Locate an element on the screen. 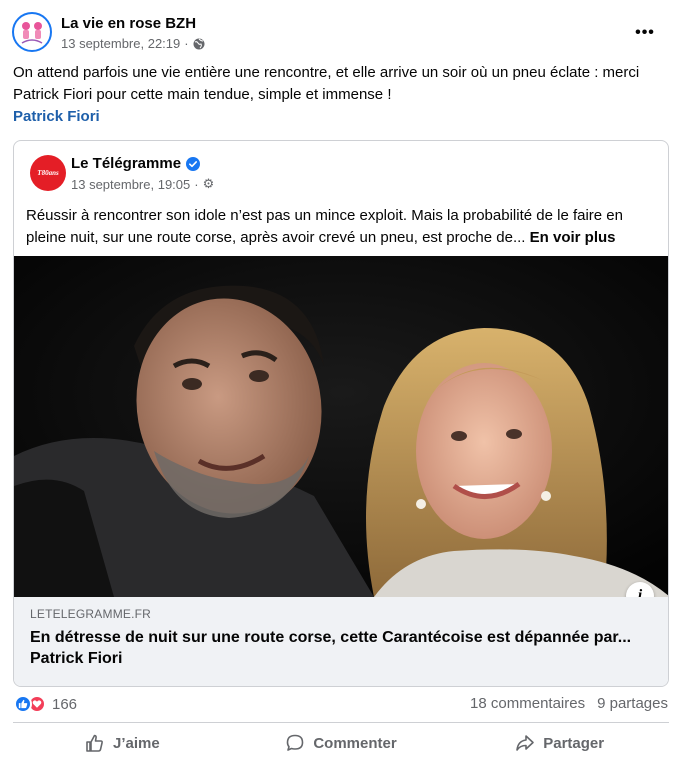 The width and height of the screenshot is (682, 763). share-button: Partager is located at coordinates (559, 743).